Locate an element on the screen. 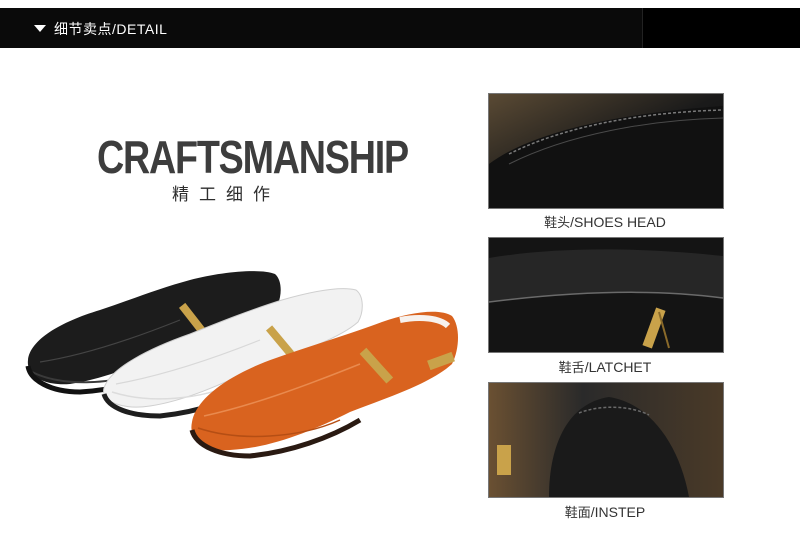  detail-image-shoes-head is located at coordinates (606, 151).